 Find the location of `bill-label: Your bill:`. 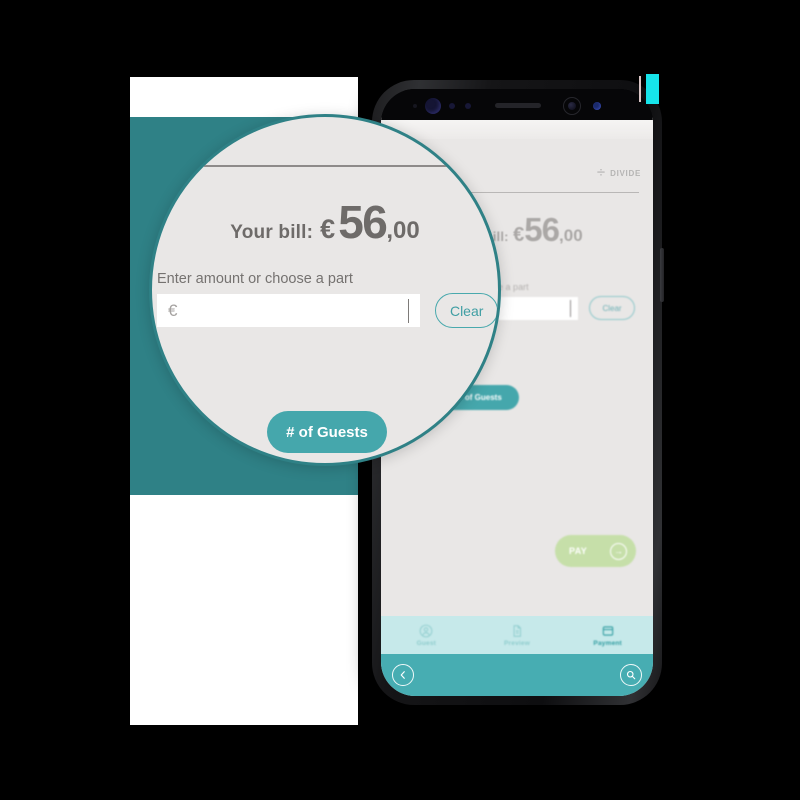

bill-label: Your bill: is located at coordinates (272, 232).